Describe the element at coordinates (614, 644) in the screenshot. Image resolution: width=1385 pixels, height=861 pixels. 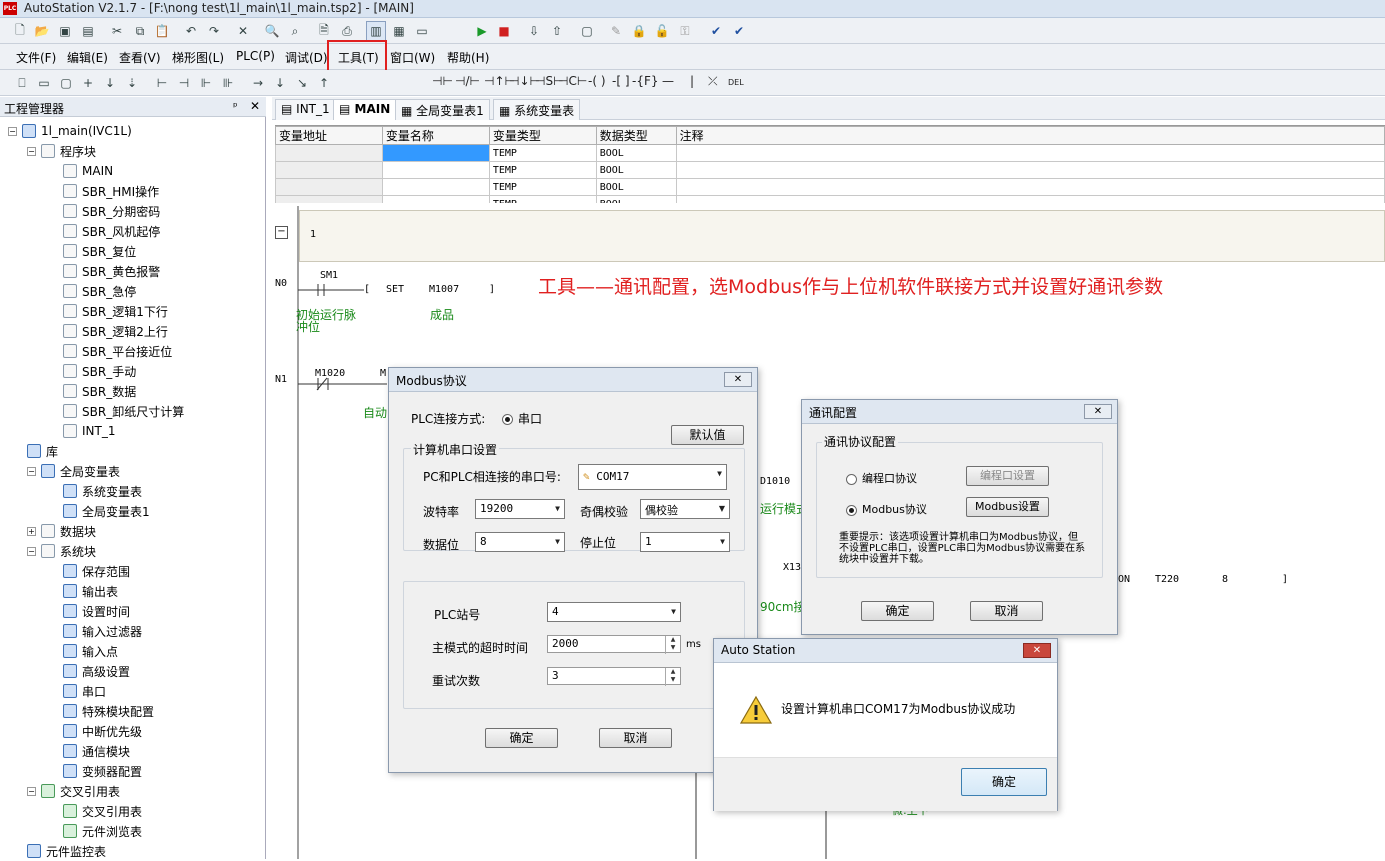
I see `timeout-input: 2000` at that location.